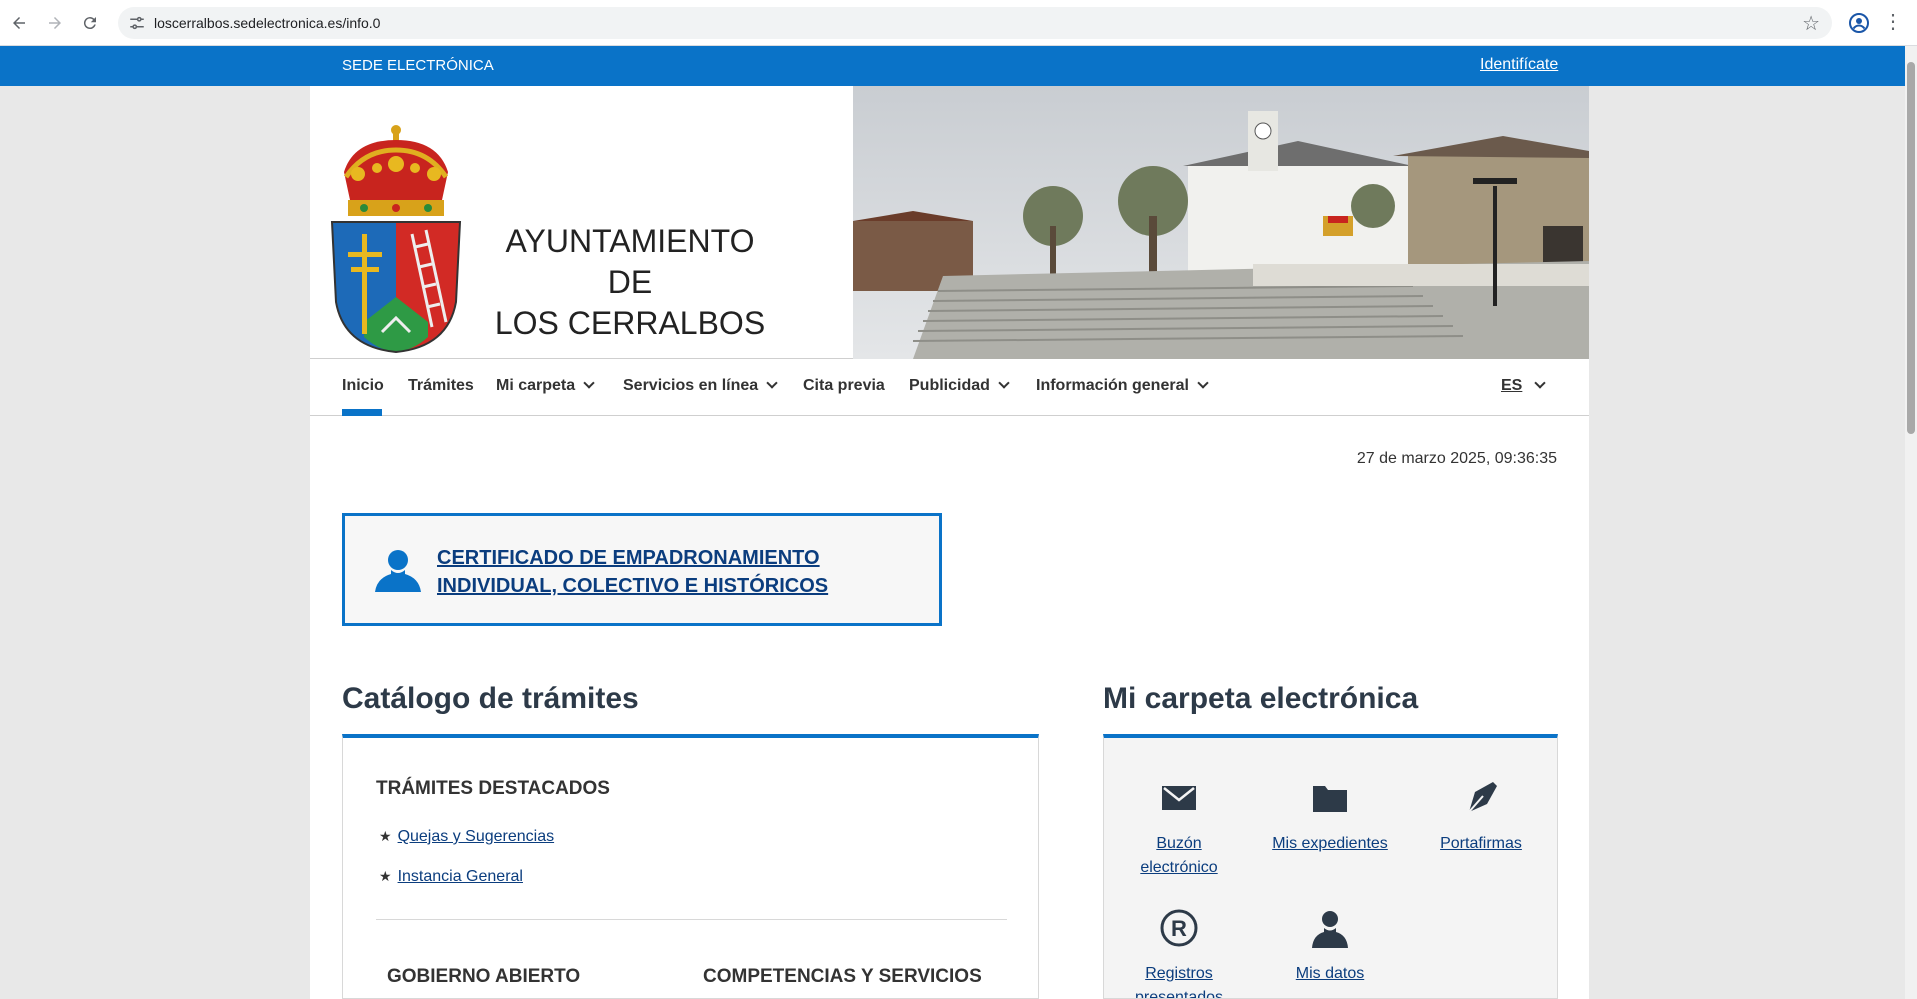 The width and height of the screenshot is (1917, 999). What do you see at coordinates (691, 919) in the screenshot?
I see `section-divider` at bounding box center [691, 919].